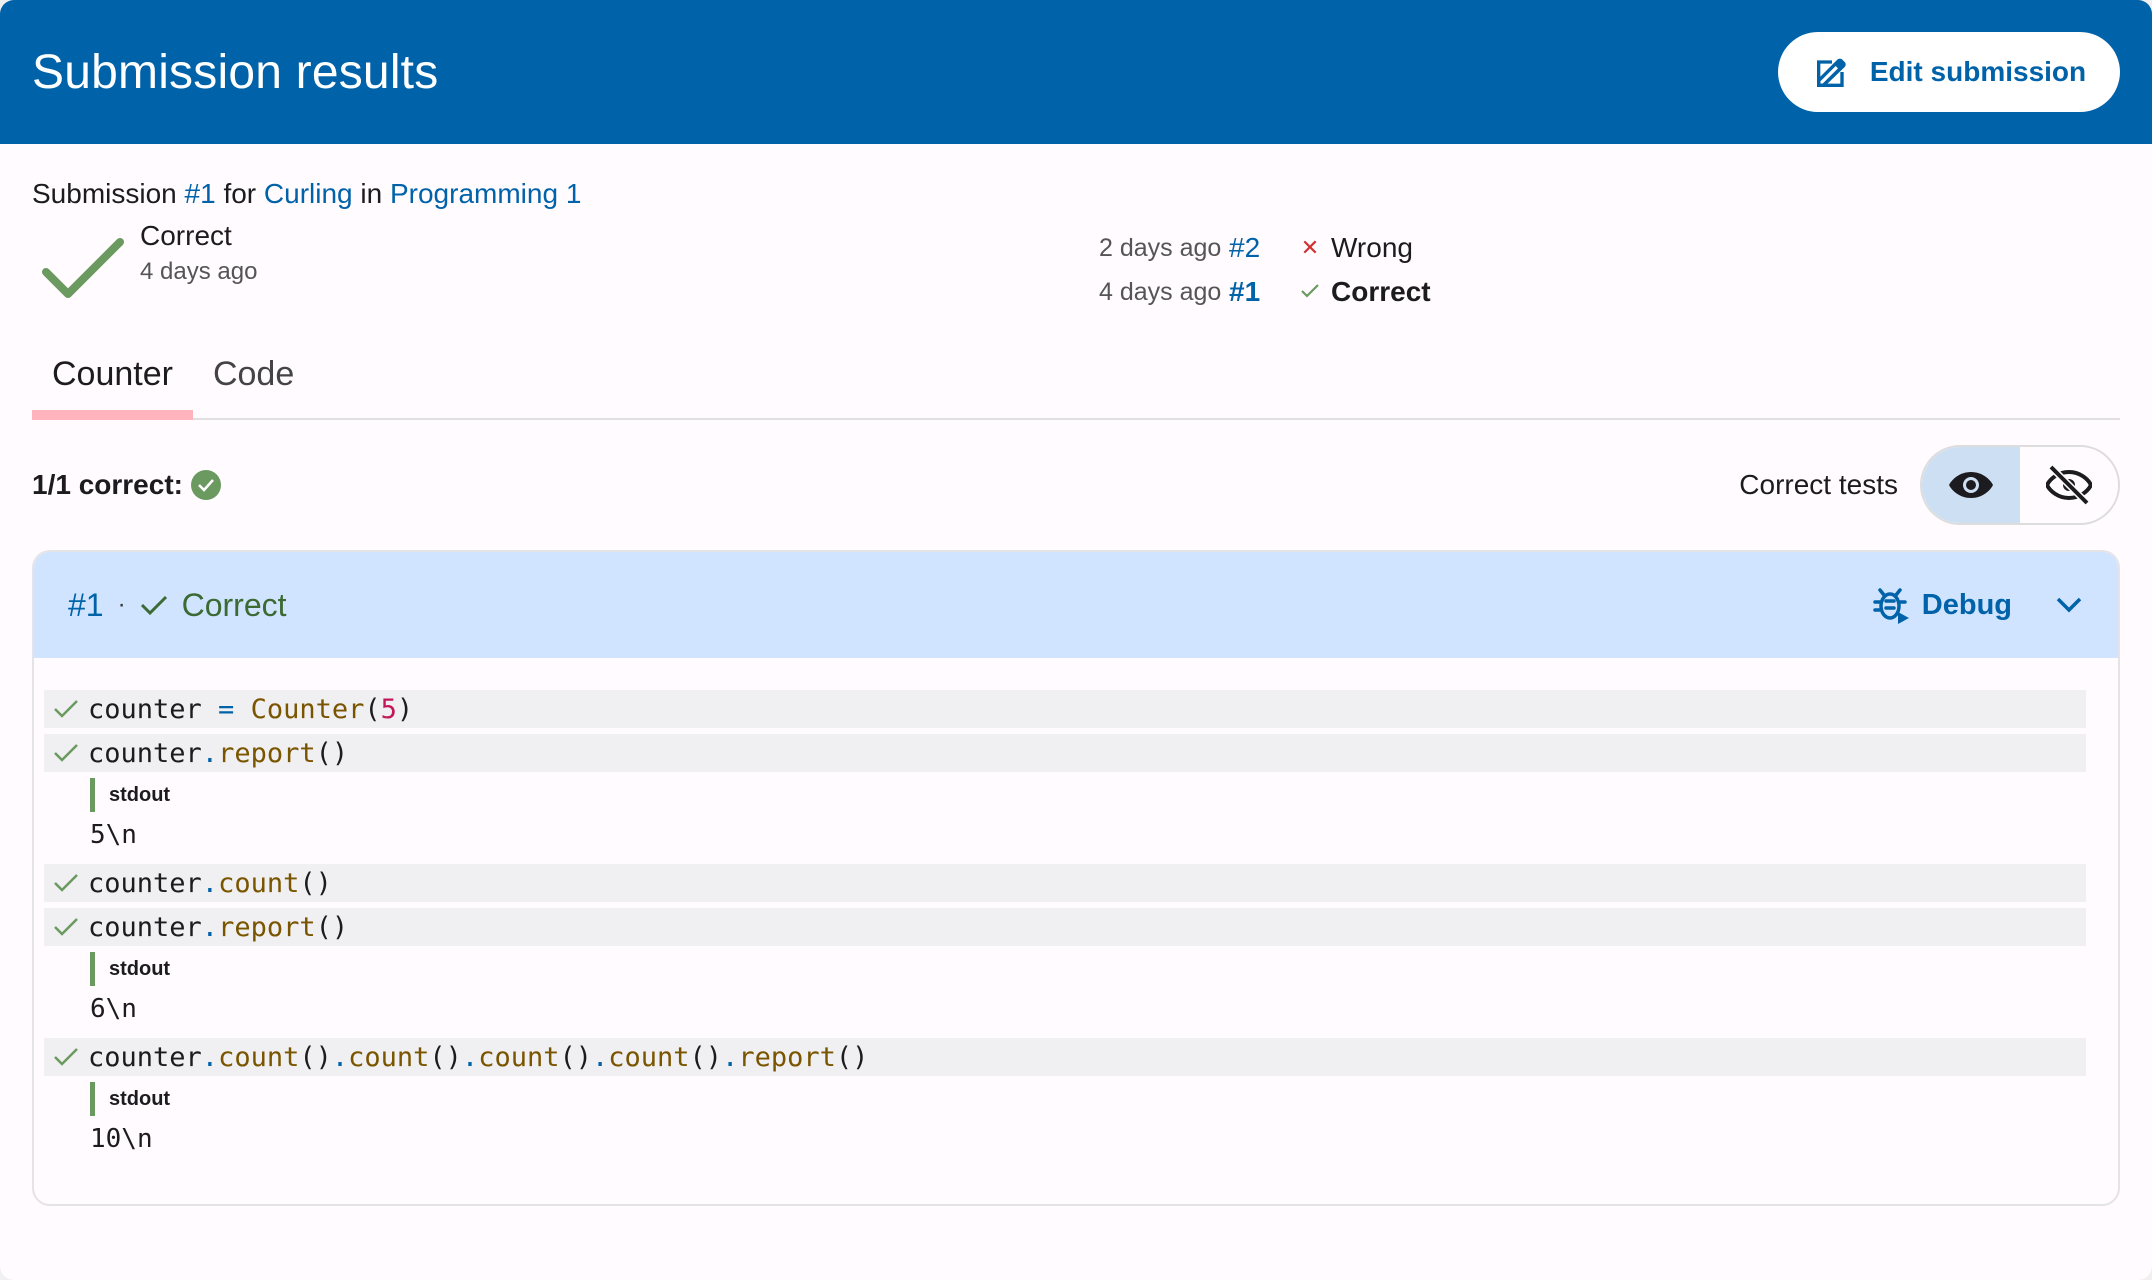 This screenshot has height=1280, width=2152. What do you see at coordinates (112, 375) in the screenshot?
I see `tab-counter: Counter` at bounding box center [112, 375].